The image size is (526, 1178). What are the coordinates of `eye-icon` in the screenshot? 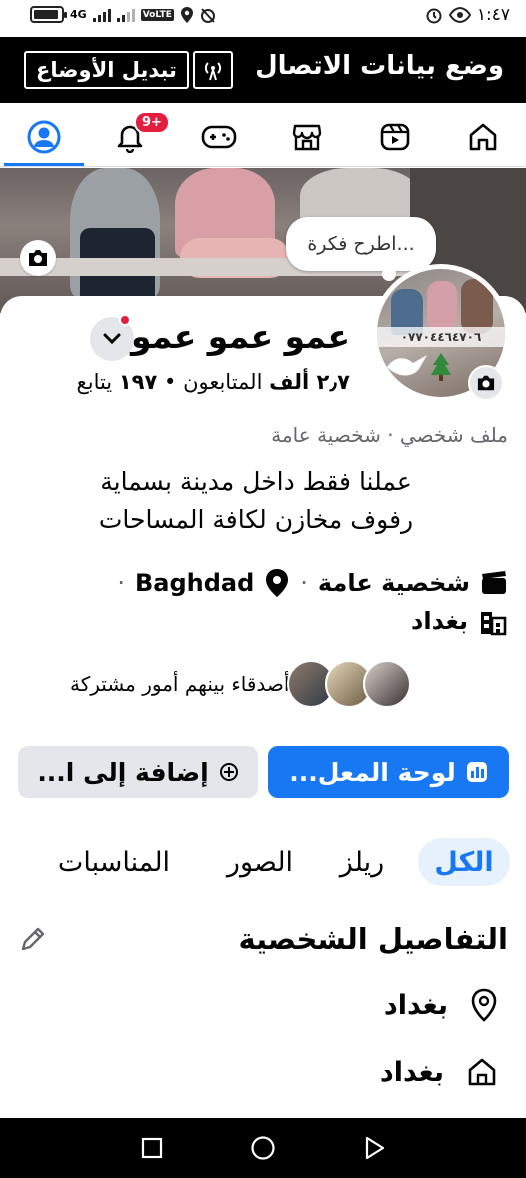 It's located at (459, 15).